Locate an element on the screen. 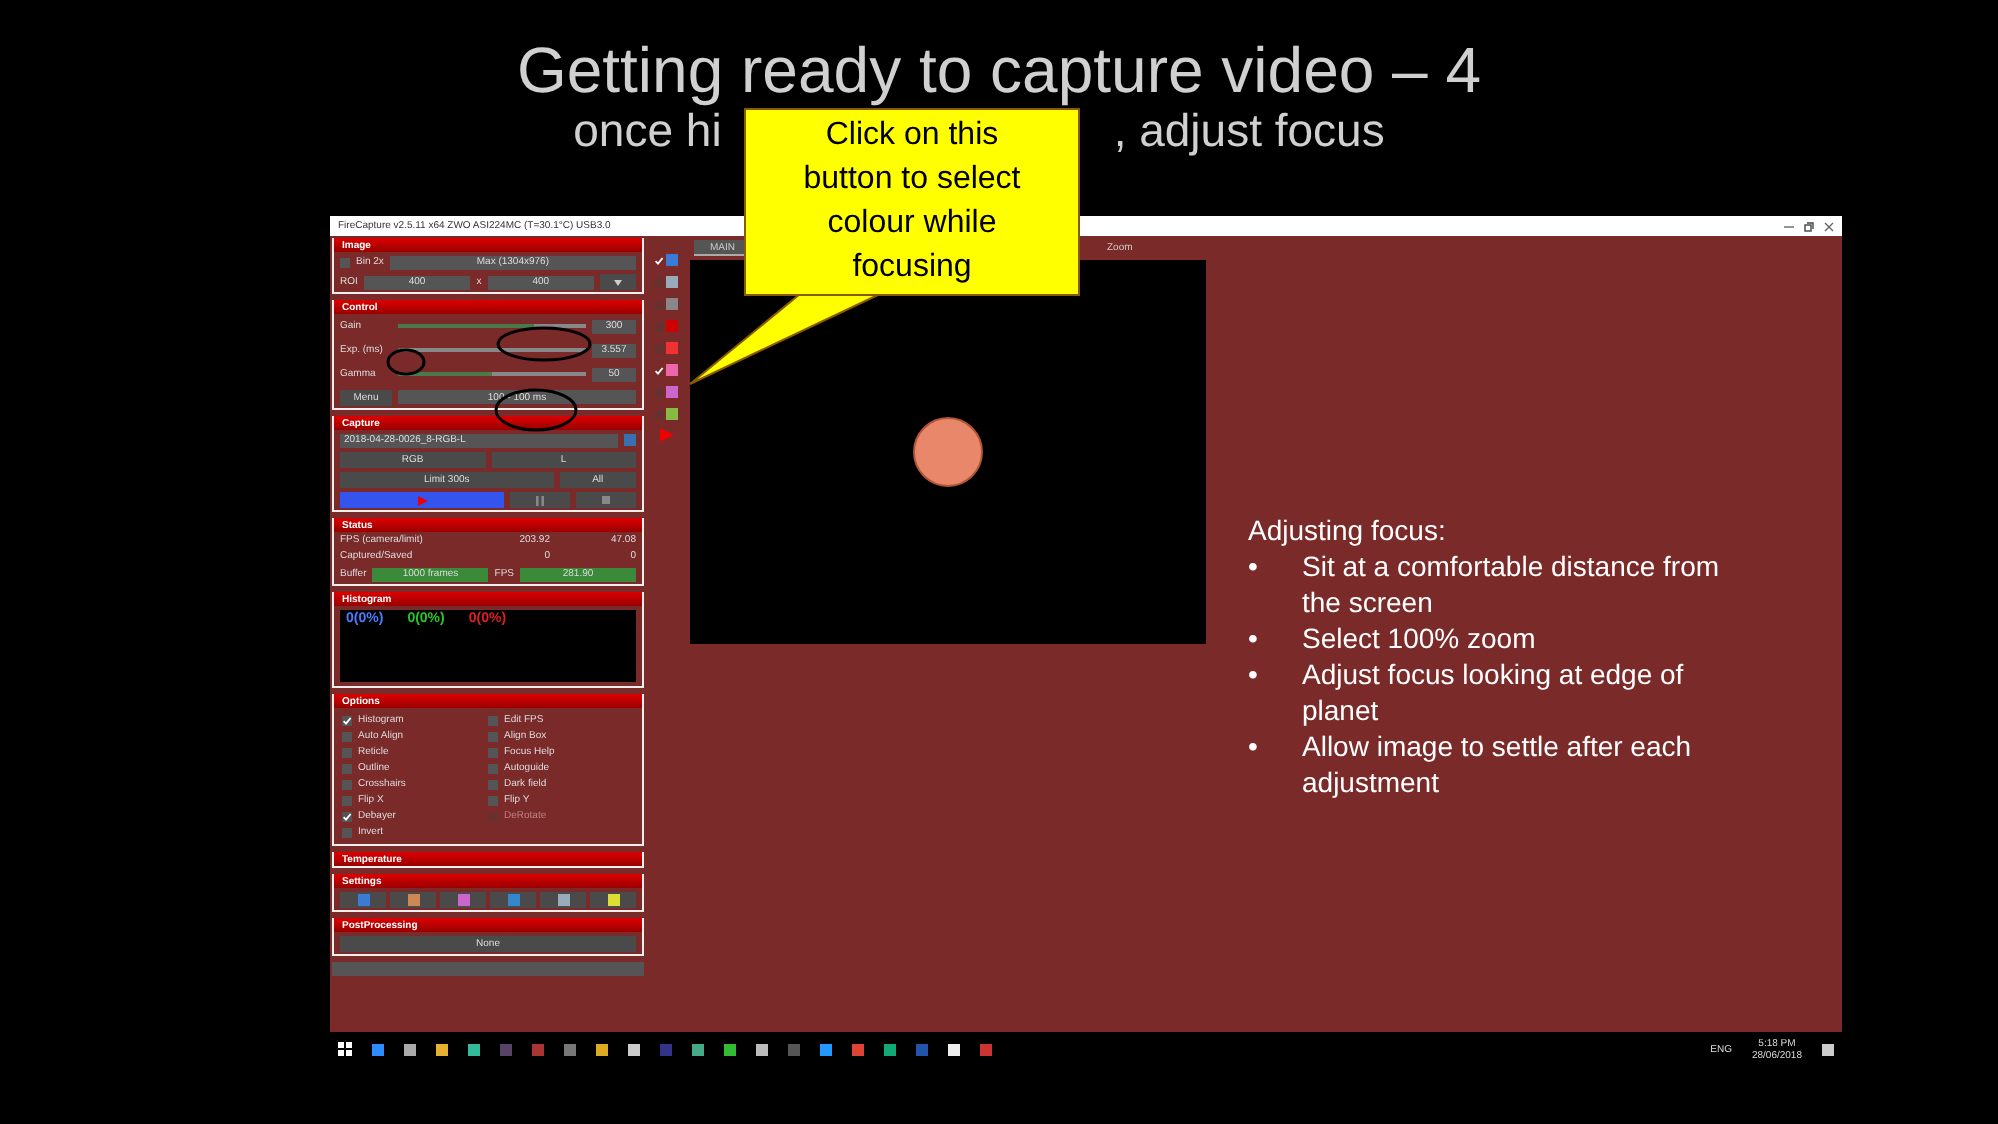 This screenshot has width=1998, height=1124. minimize-icon is located at coordinates (1789, 226).